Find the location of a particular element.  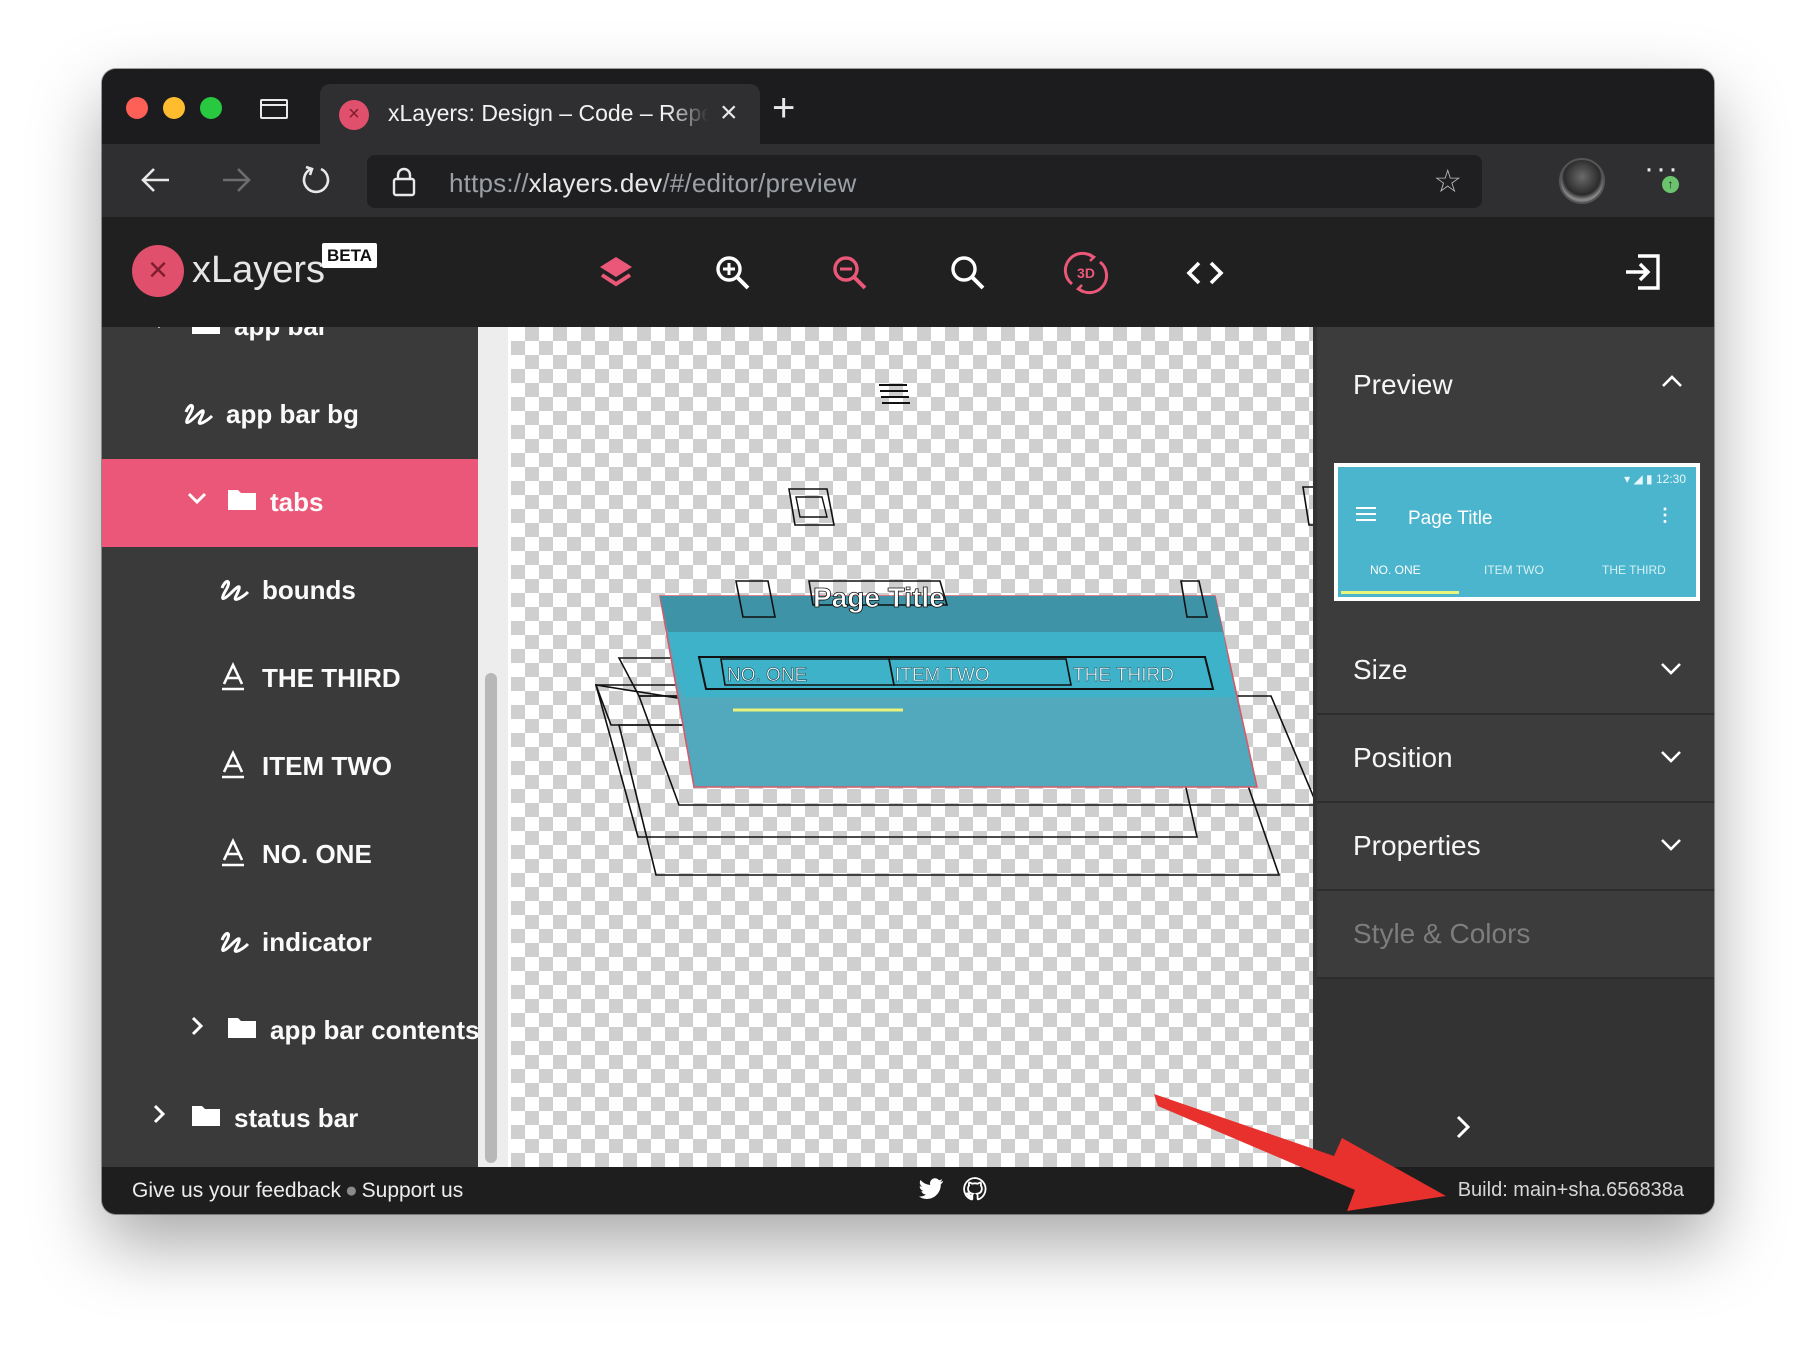

back-arrow-icon is located at coordinates (156, 180).